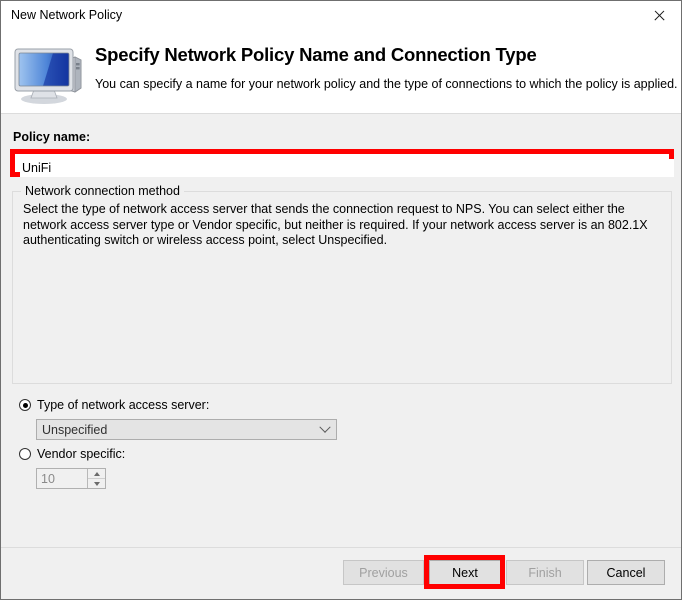 The image size is (682, 600). What do you see at coordinates (347, 168) in the screenshot?
I see `policy-name-input` at bounding box center [347, 168].